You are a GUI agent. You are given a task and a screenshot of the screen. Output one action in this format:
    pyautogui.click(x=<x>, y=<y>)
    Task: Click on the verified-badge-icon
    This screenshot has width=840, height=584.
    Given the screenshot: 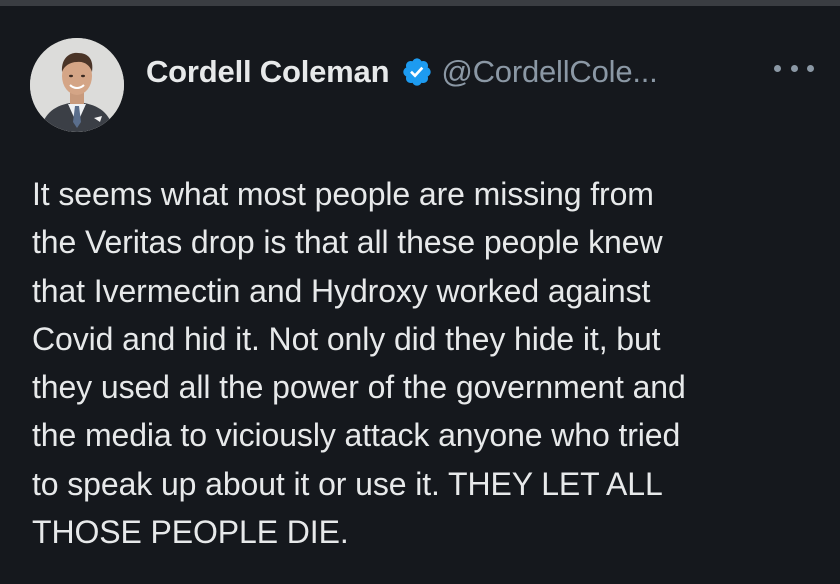 What is the action you would take?
    pyautogui.click(x=417, y=72)
    